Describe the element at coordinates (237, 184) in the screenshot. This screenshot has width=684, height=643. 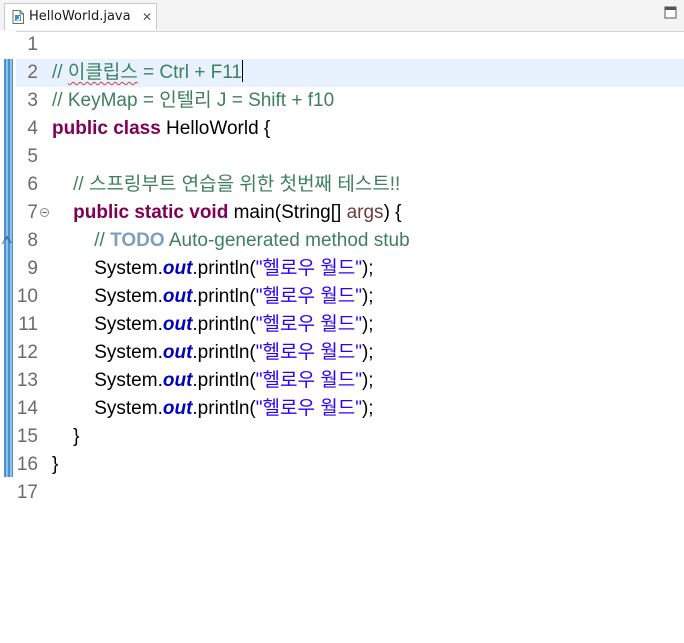
I see `comment-text: // 스프링부트 연습을 위한 첫번째 테스트!!` at that location.